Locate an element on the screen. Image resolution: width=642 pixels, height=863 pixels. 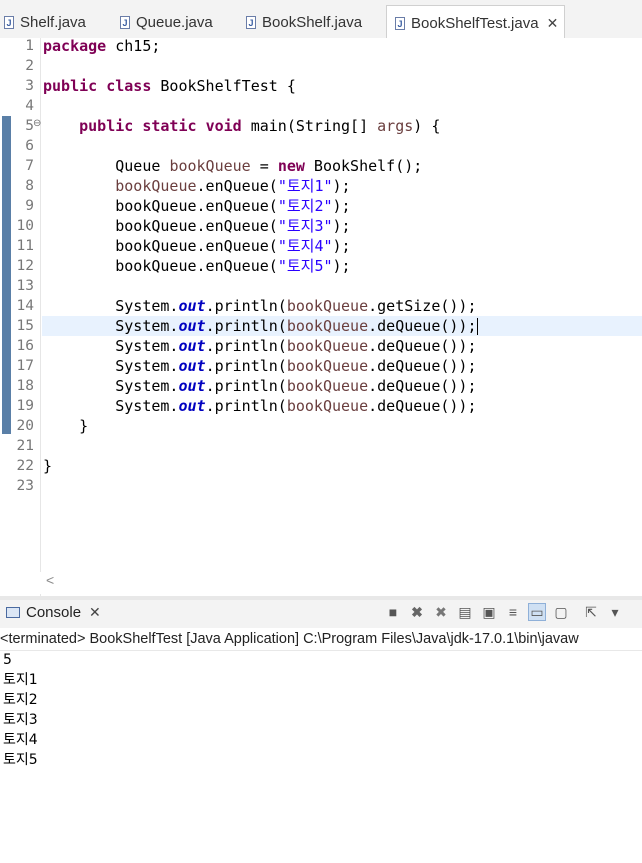
console-toolbar: ■ ✖ ✖ ▤ ▣ ≡ ▭ ▢ ⇱ ▾ is located at coordinates (507, 612).